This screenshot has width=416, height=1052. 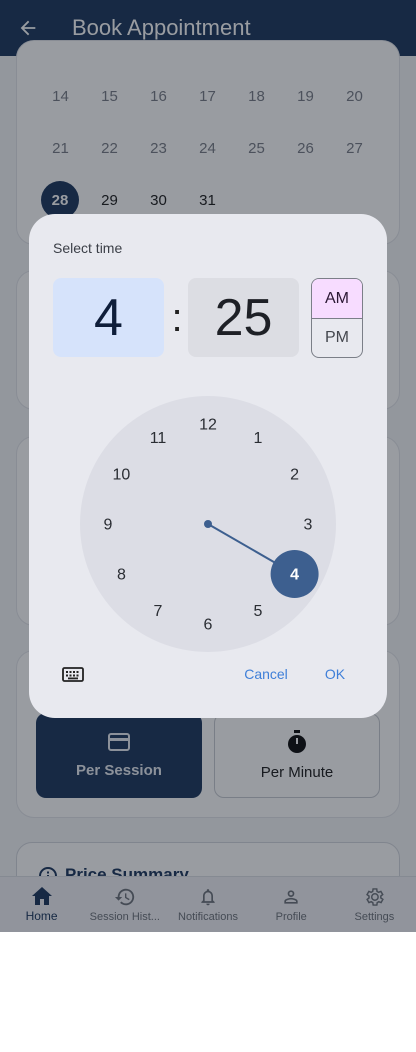 I want to click on am-option: AM, so click(x=337, y=299).